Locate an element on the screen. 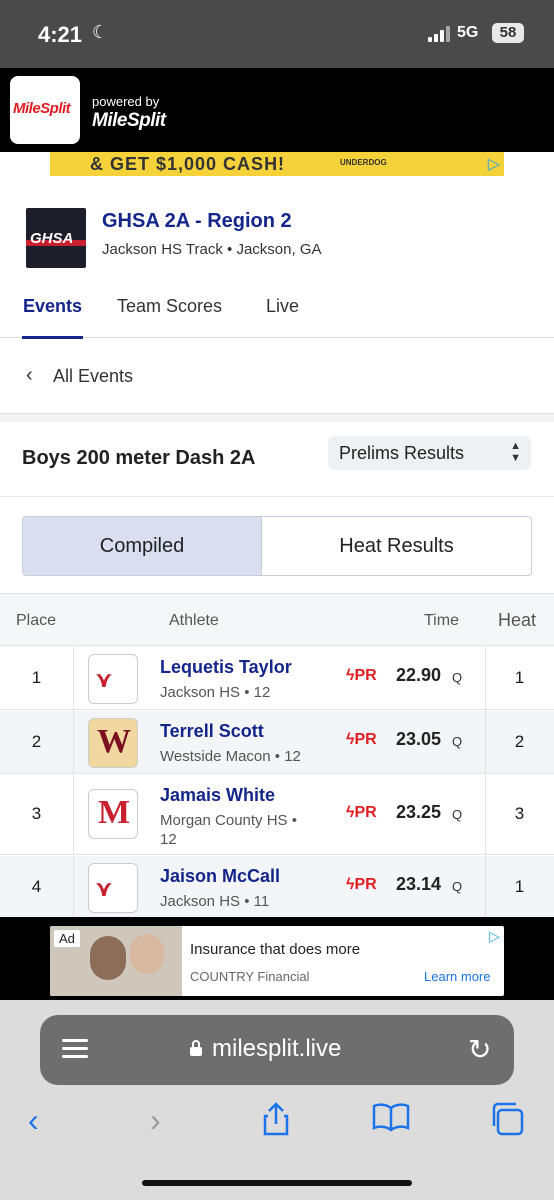 This screenshot has width=554, height=1200. place-cell: 2 is located at coordinates (36, 741).